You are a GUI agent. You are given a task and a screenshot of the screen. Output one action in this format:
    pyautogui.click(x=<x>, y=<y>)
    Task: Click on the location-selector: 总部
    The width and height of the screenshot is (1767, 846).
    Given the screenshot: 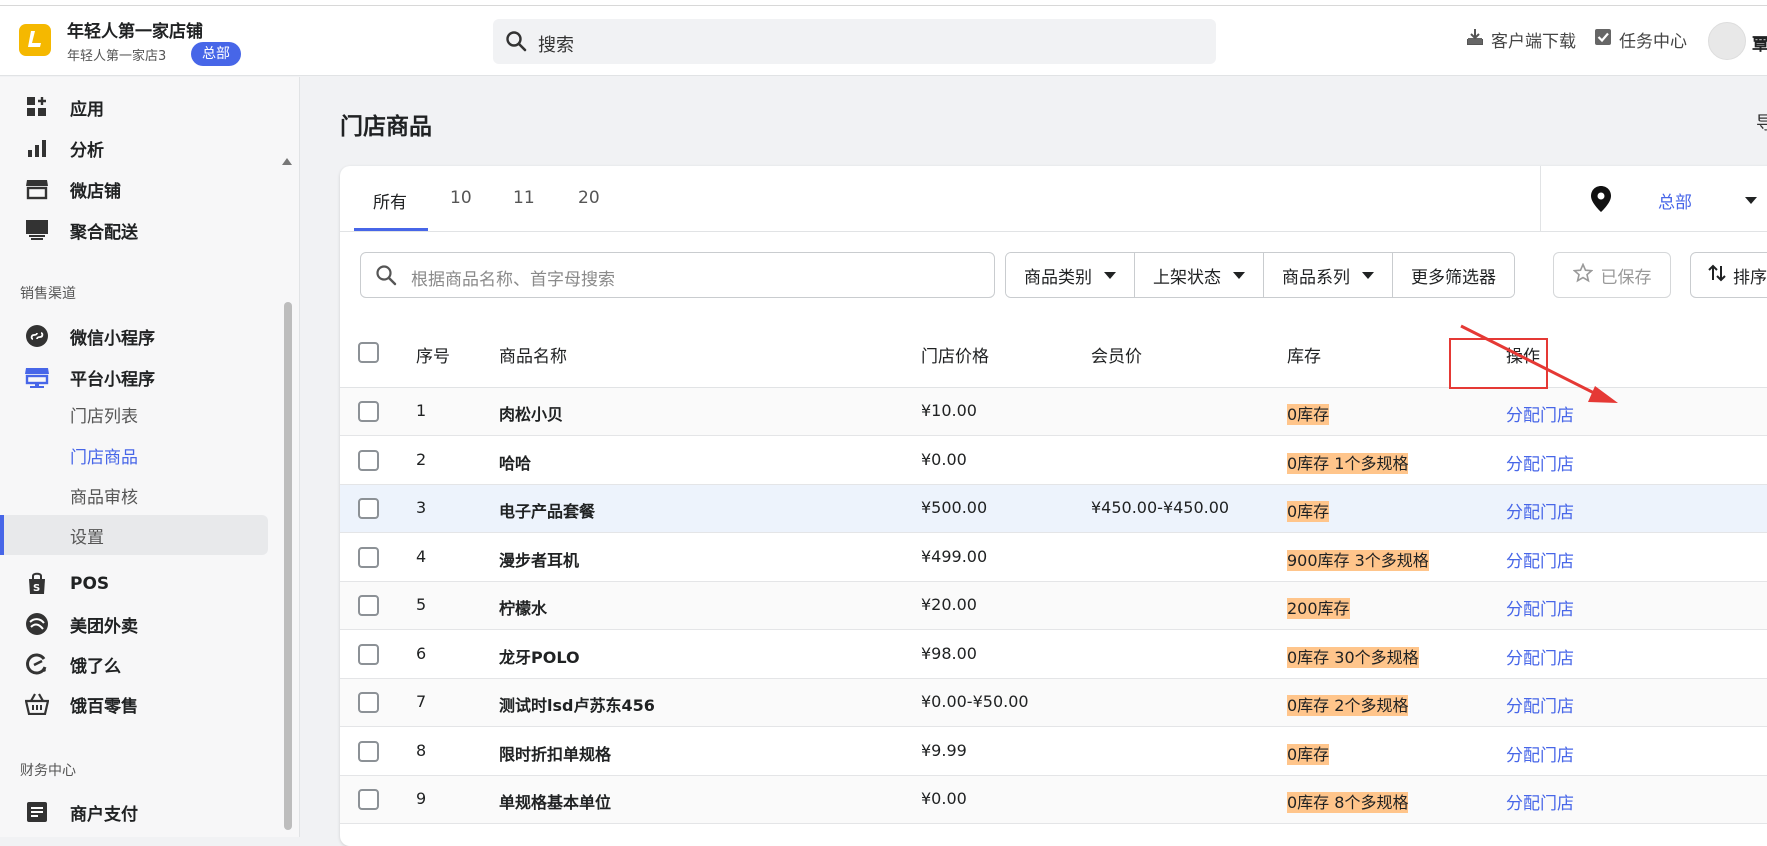 What is the action you would take?
    pyautogui.click(x=1675, y=200)
    